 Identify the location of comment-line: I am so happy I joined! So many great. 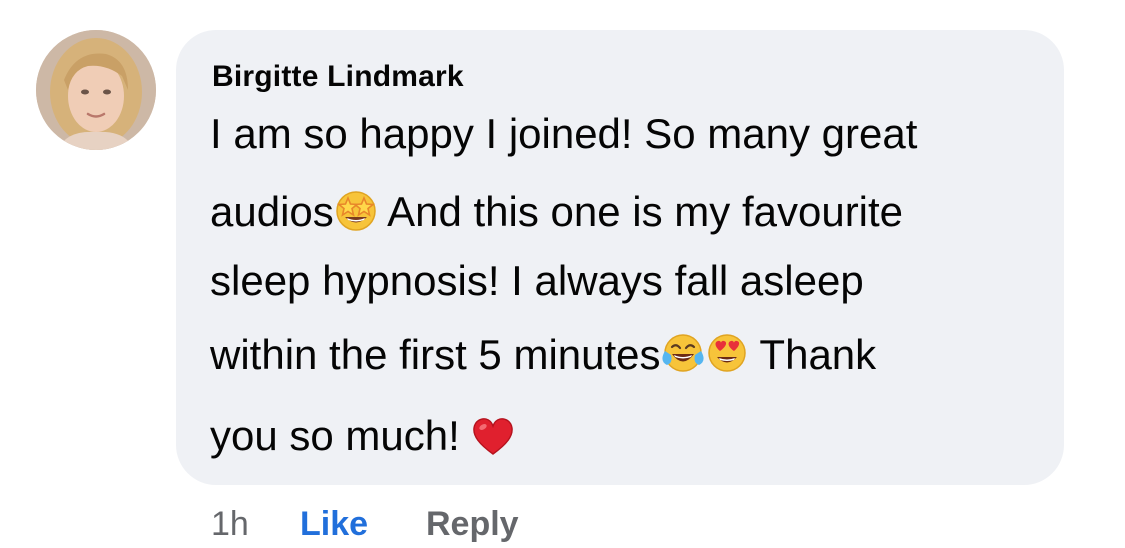
(563, 134).